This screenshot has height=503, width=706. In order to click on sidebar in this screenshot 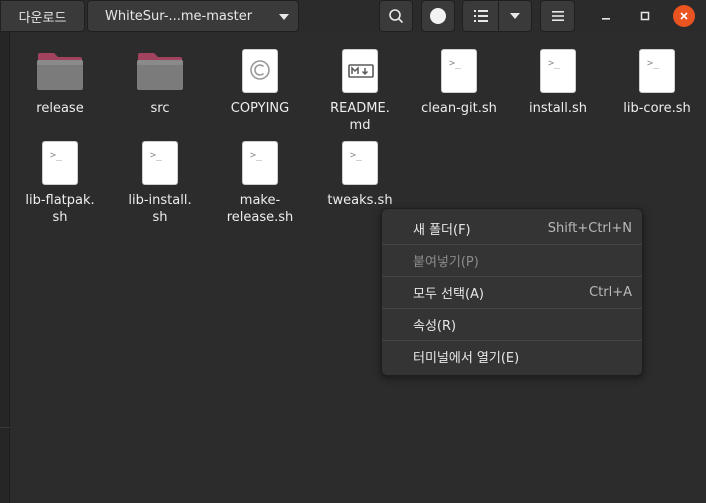, I will do `click(5, 267)`.